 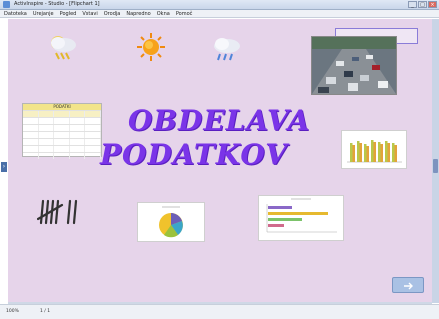 I want to click on next-page-button, so click(x=408, y=285).